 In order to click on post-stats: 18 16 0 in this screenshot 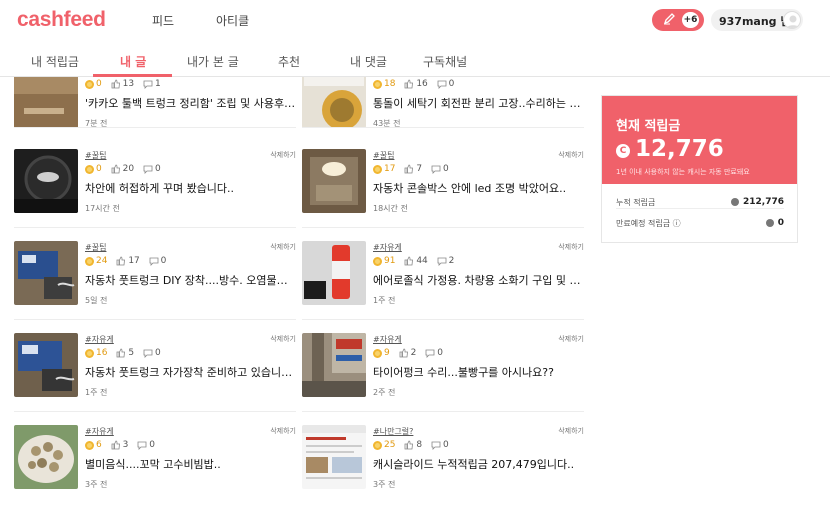, I will do `click(416, 85)`.